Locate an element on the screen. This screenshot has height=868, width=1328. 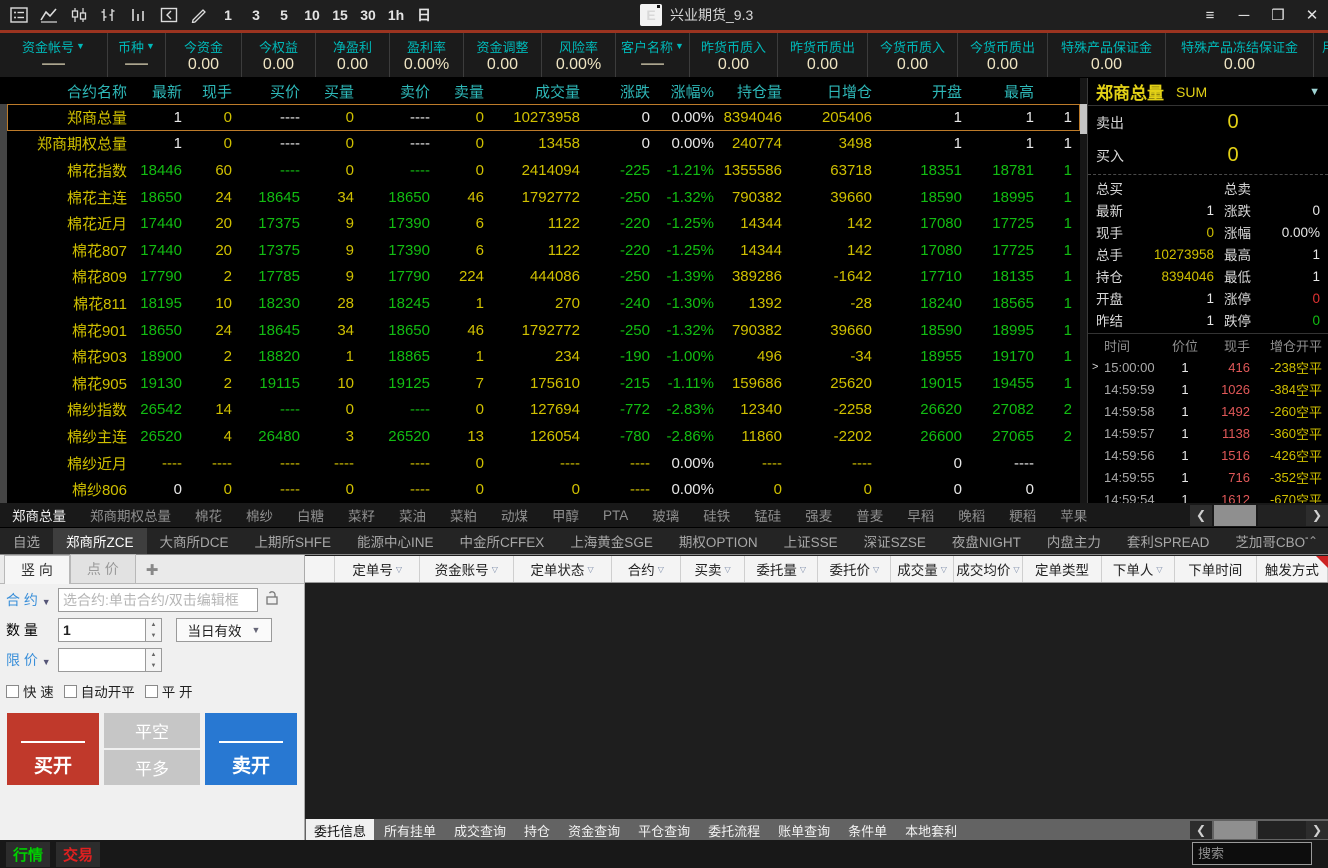
orders-column-header: 下单时间 is located at coordinates (1216, 569).